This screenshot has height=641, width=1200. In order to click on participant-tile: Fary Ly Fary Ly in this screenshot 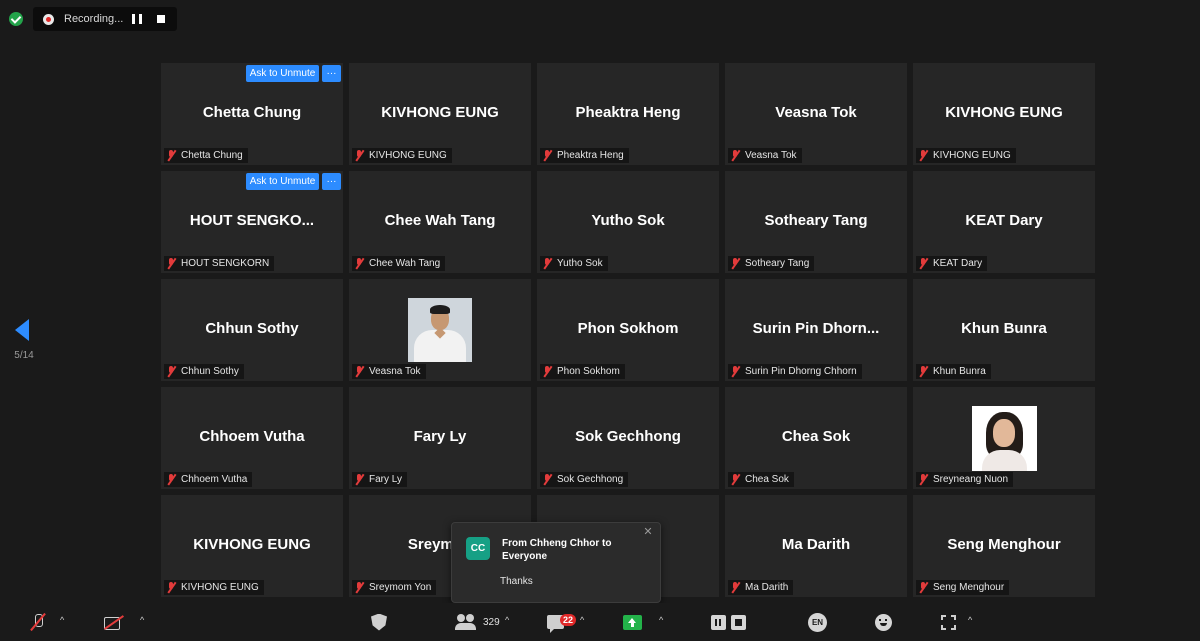, I will do `click(440, 438)`.